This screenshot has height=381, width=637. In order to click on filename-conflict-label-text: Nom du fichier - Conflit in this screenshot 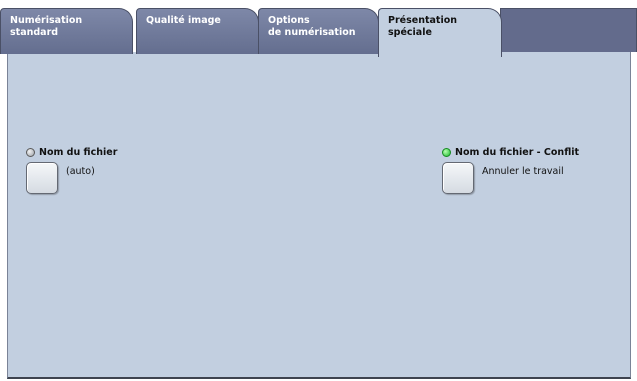, I will do `click(517, 152)`.